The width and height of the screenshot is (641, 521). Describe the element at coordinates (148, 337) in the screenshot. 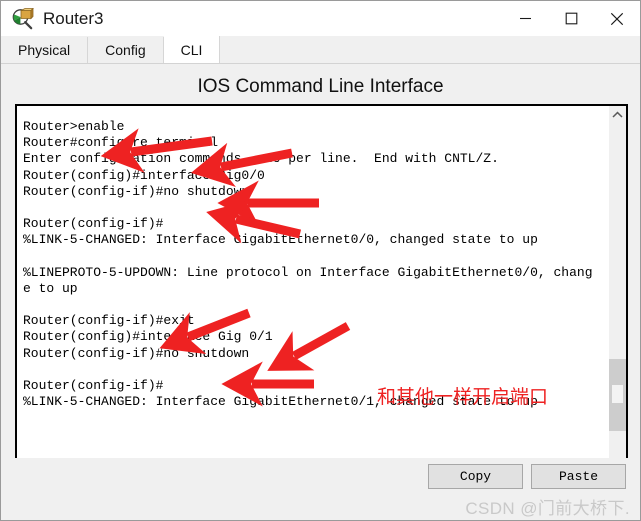

I see `terminal-line: Router(config)#interface Gig 0/1` at that location.